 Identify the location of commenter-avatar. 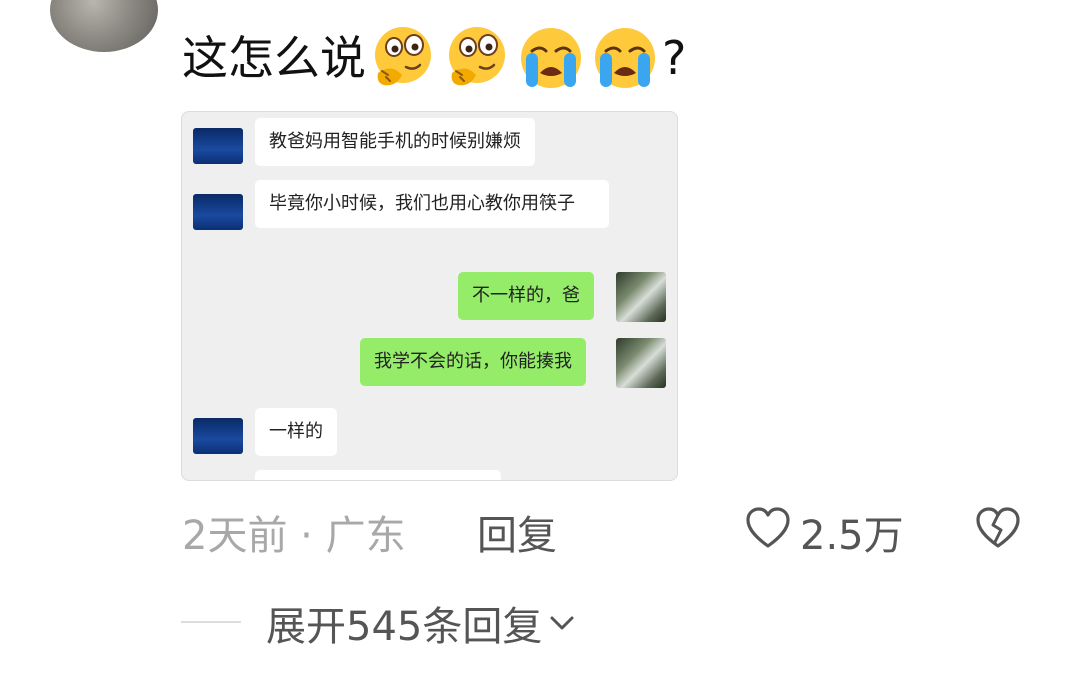
(104, 26).